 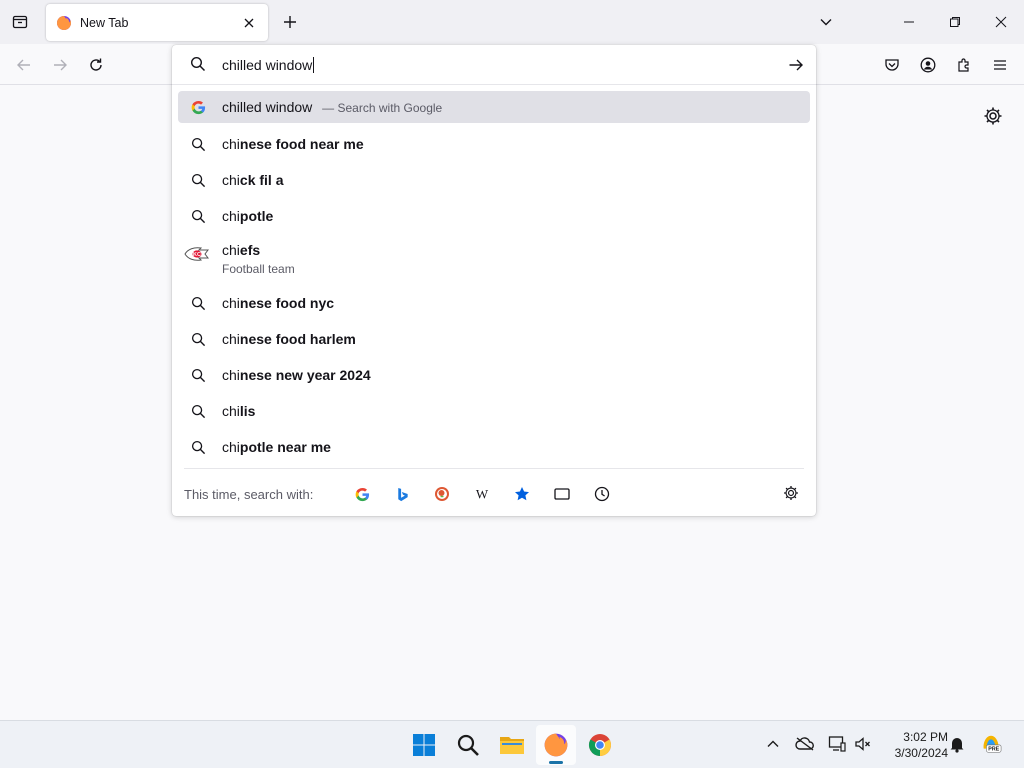 I want to click on clock: 3:02 PM 3/30/2024, so click(x=914, y=745).